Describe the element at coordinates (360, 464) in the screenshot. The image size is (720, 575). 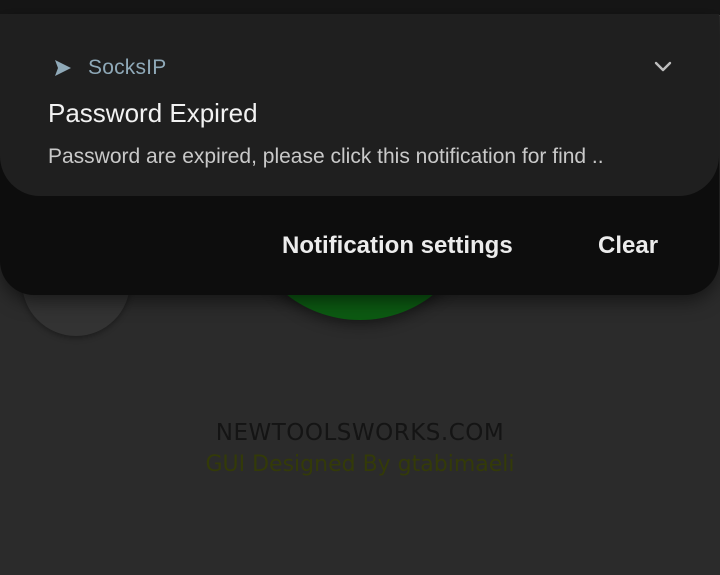
I see `credit-label: GUI Designed By gtabimaeli` at that location.